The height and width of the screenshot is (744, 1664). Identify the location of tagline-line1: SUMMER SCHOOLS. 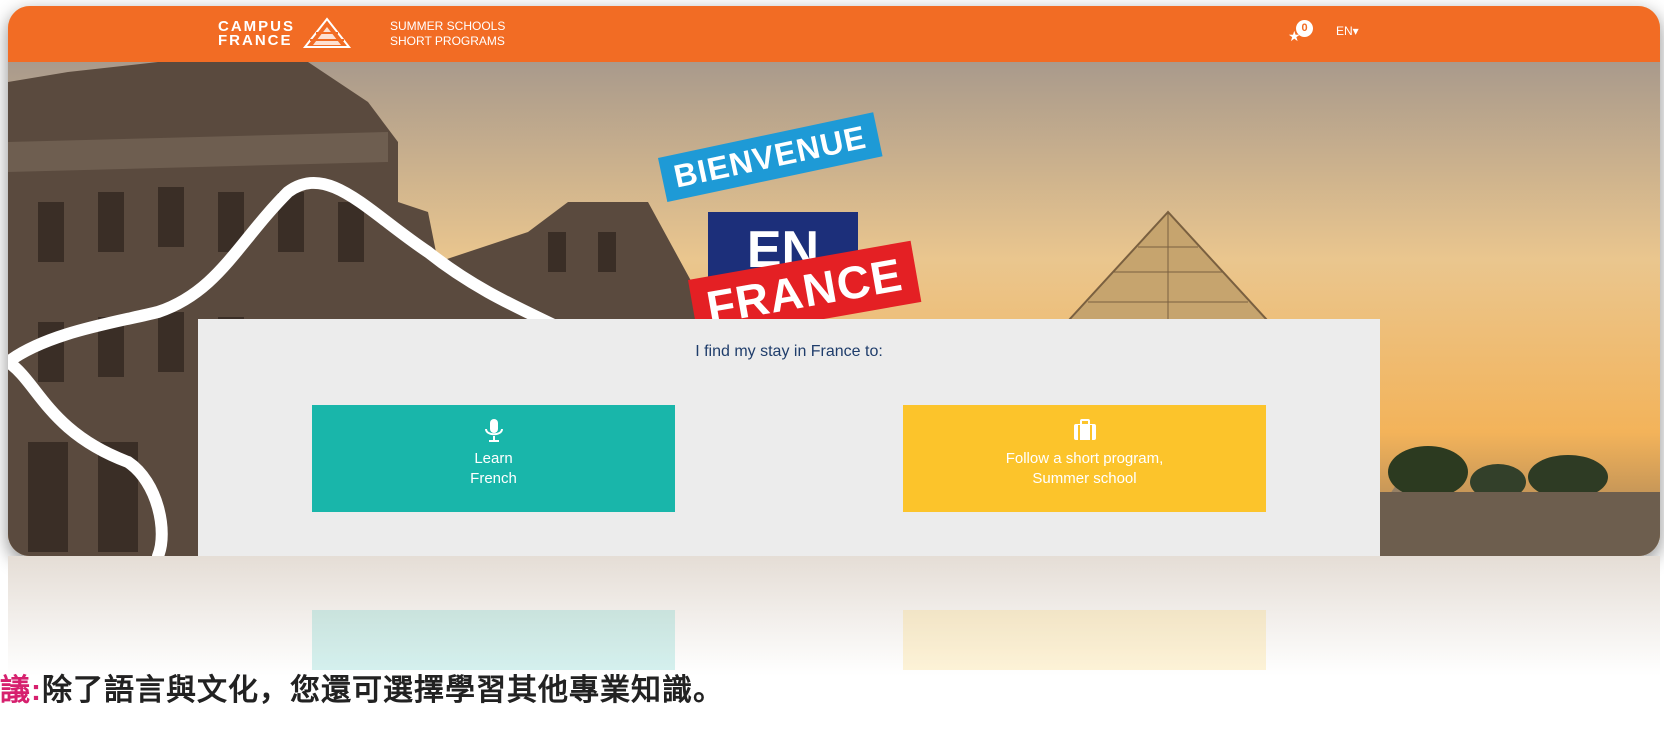
(448, 26).